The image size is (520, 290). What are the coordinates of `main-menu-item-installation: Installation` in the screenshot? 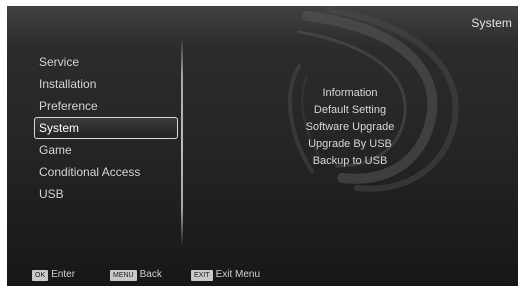 It's located at (106, 84).